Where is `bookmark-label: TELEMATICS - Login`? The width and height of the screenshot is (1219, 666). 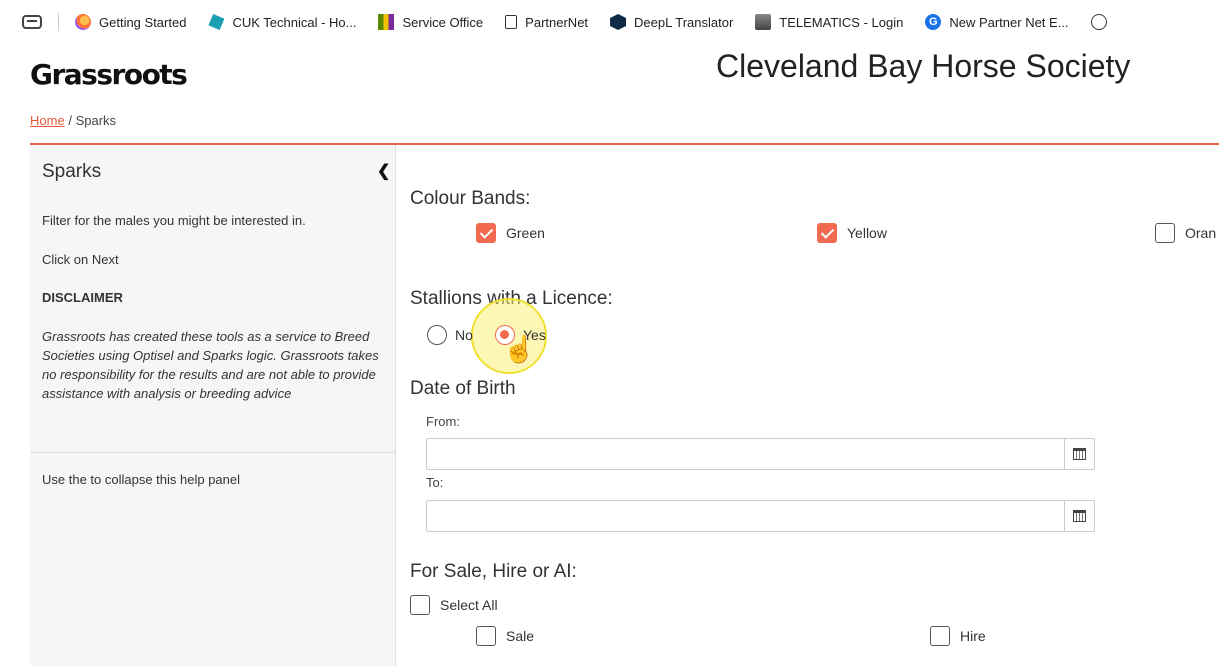
bookmark-label: TELEMATICS - Login is located at coordinates (841, 22).